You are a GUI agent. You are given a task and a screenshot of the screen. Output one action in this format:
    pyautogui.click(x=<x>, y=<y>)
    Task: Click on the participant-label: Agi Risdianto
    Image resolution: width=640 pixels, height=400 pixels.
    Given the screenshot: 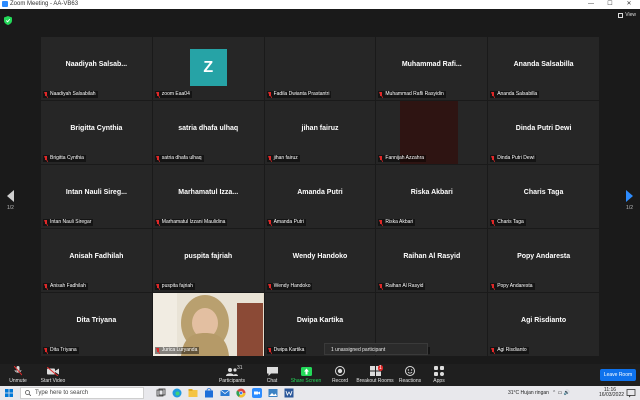 What is the action you would take?
    pyautogui.click(x=509, y=350)
    